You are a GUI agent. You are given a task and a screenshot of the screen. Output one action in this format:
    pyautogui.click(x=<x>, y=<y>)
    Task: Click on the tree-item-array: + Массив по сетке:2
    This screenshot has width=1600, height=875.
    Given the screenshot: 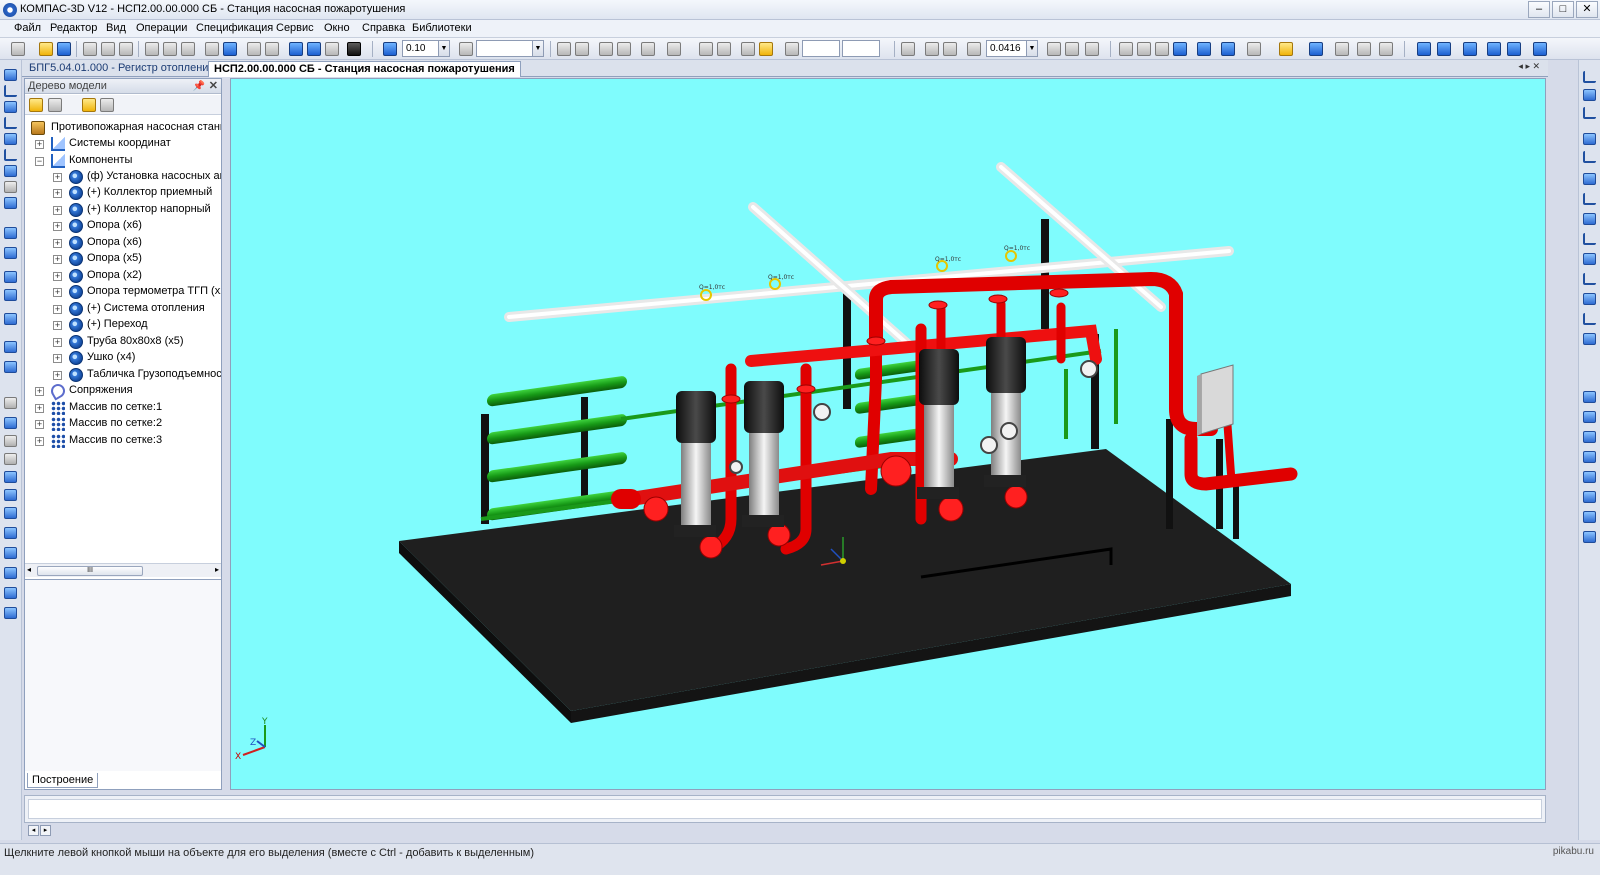 What is the action you would take?
    pyautogui.click(x=128, y=424)
    